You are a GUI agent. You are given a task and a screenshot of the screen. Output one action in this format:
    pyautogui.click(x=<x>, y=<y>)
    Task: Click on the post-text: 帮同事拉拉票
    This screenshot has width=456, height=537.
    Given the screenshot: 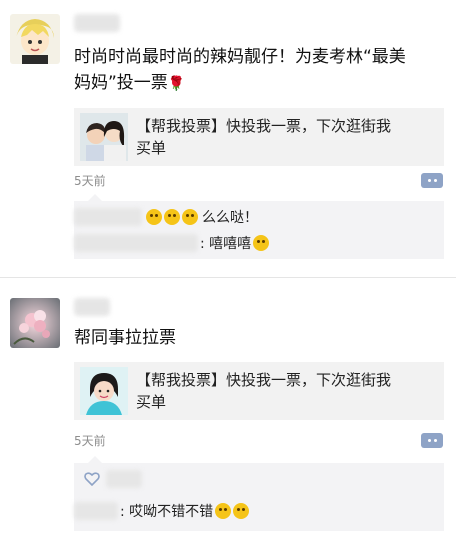 What is the action you would take?
    pyautogui.click(x=260, y=338)
    